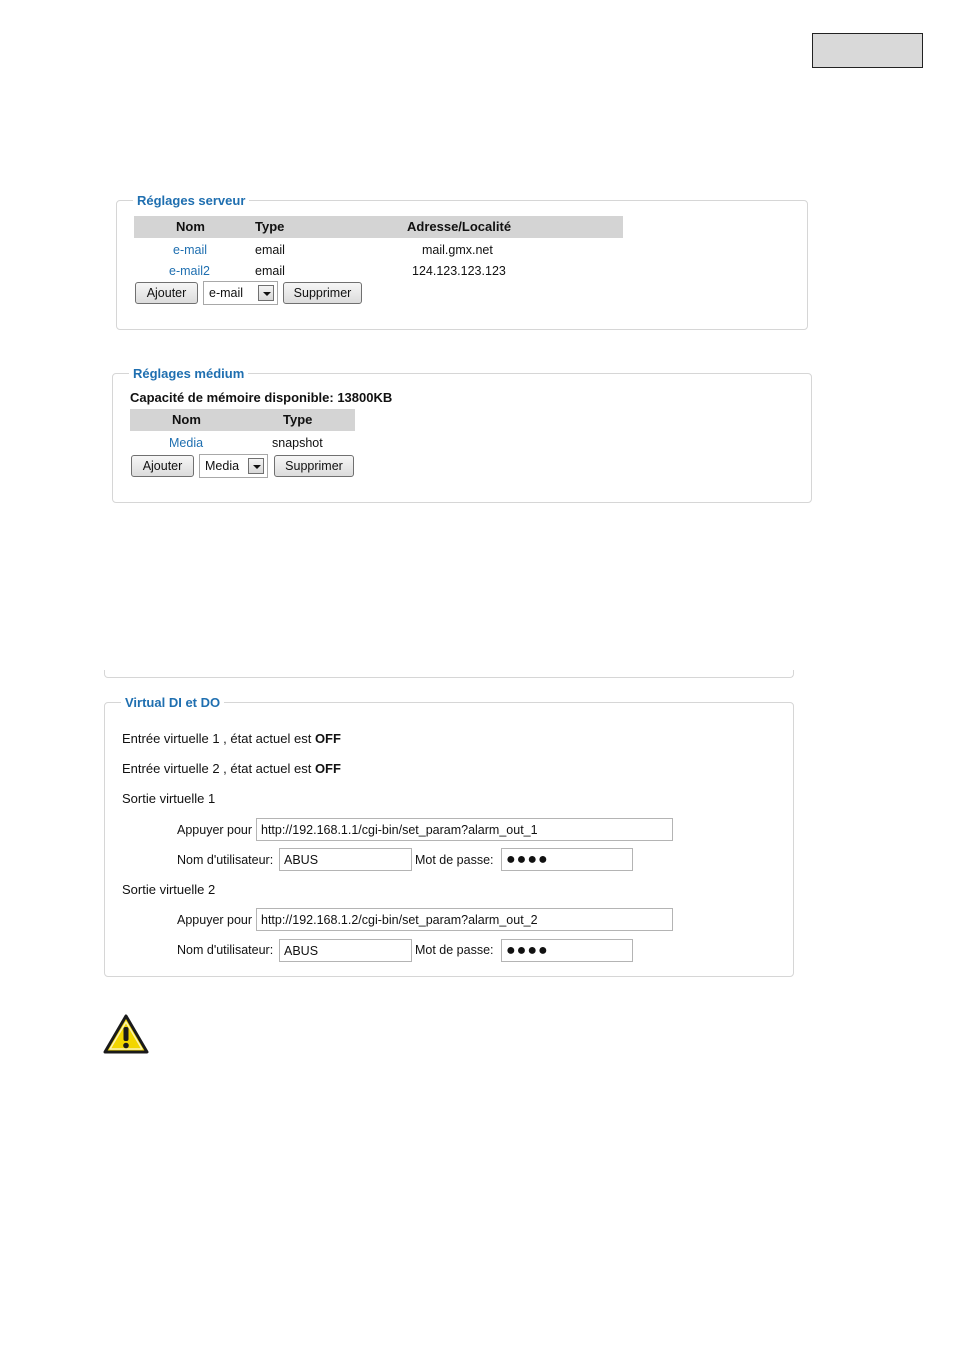 Image resolution: width=954 pixels, height=1350 pixels. What do you see at coordinates (454, 950) in the screenshot?
I see `output-2-pass-label: Mot de passe:` at bounding box center [454, 950].